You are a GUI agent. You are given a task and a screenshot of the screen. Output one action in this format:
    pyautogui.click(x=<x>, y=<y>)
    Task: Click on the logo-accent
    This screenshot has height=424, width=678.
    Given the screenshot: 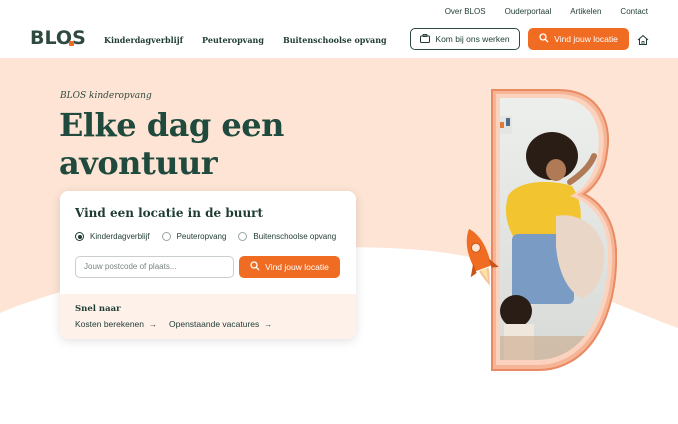 What is the action you would take?
    pyautogui.click(x=71, y=43)
    